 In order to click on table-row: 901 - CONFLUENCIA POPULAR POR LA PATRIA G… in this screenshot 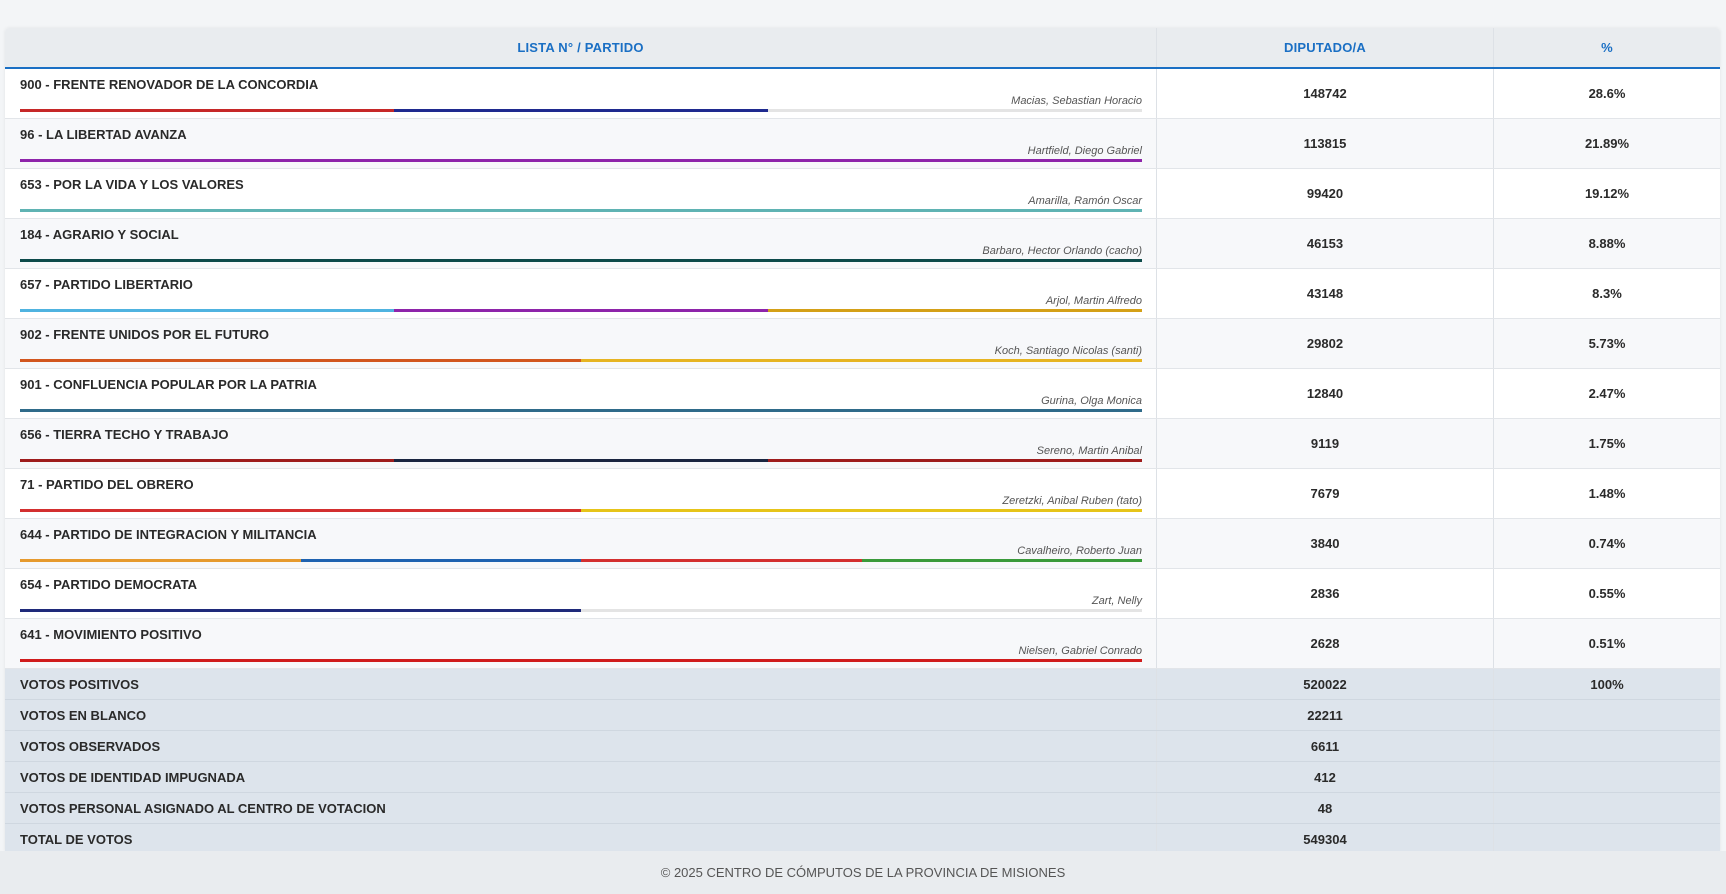, I will do `click(862, 394)`.